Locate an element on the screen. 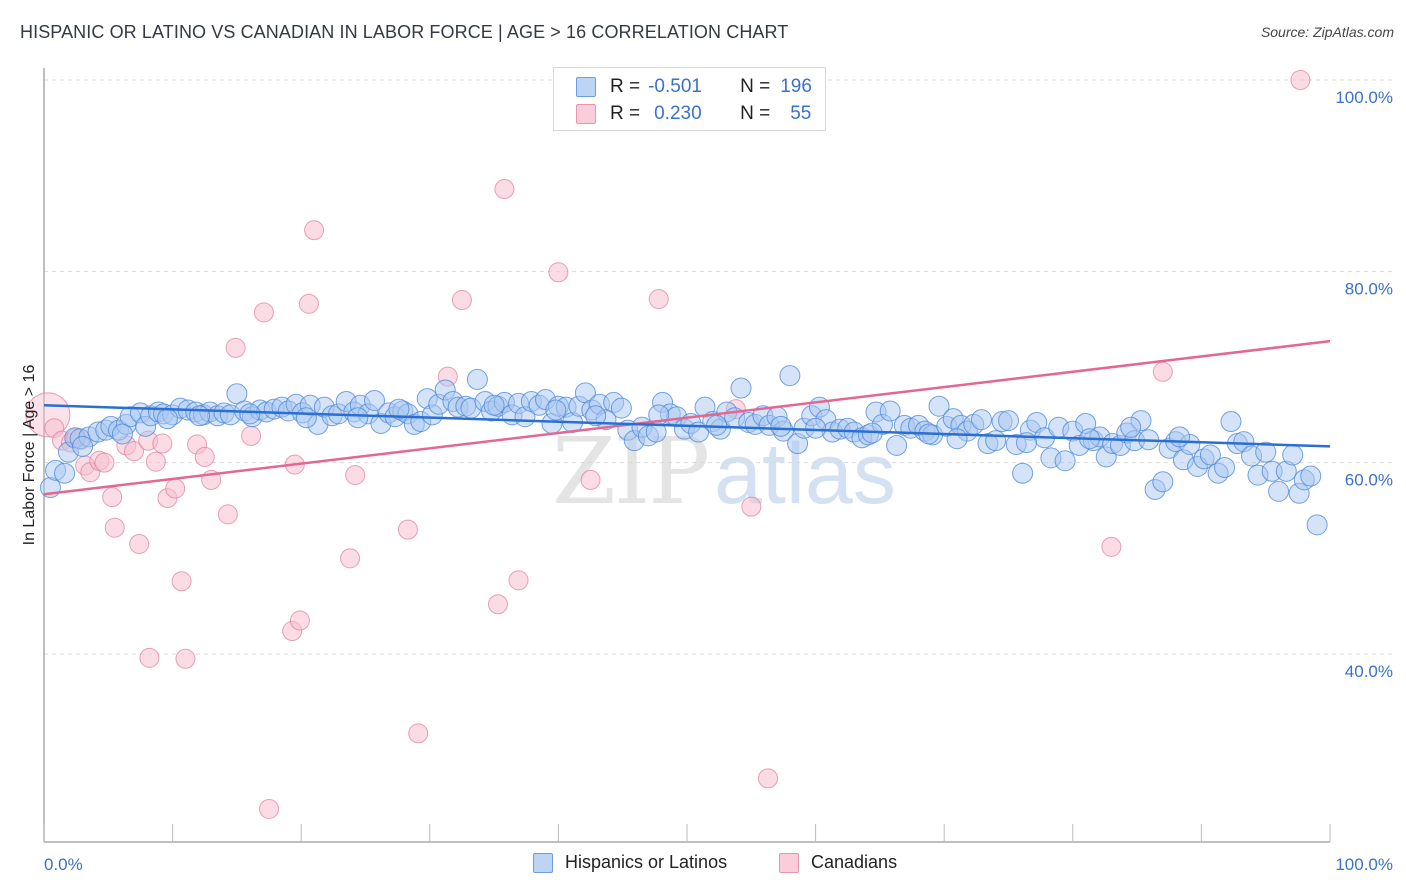 The width and height of the screenshot is (1406, 892). legend-row-hispanics: R = -0.501 N = 196 is located at coordinates (694, 87).